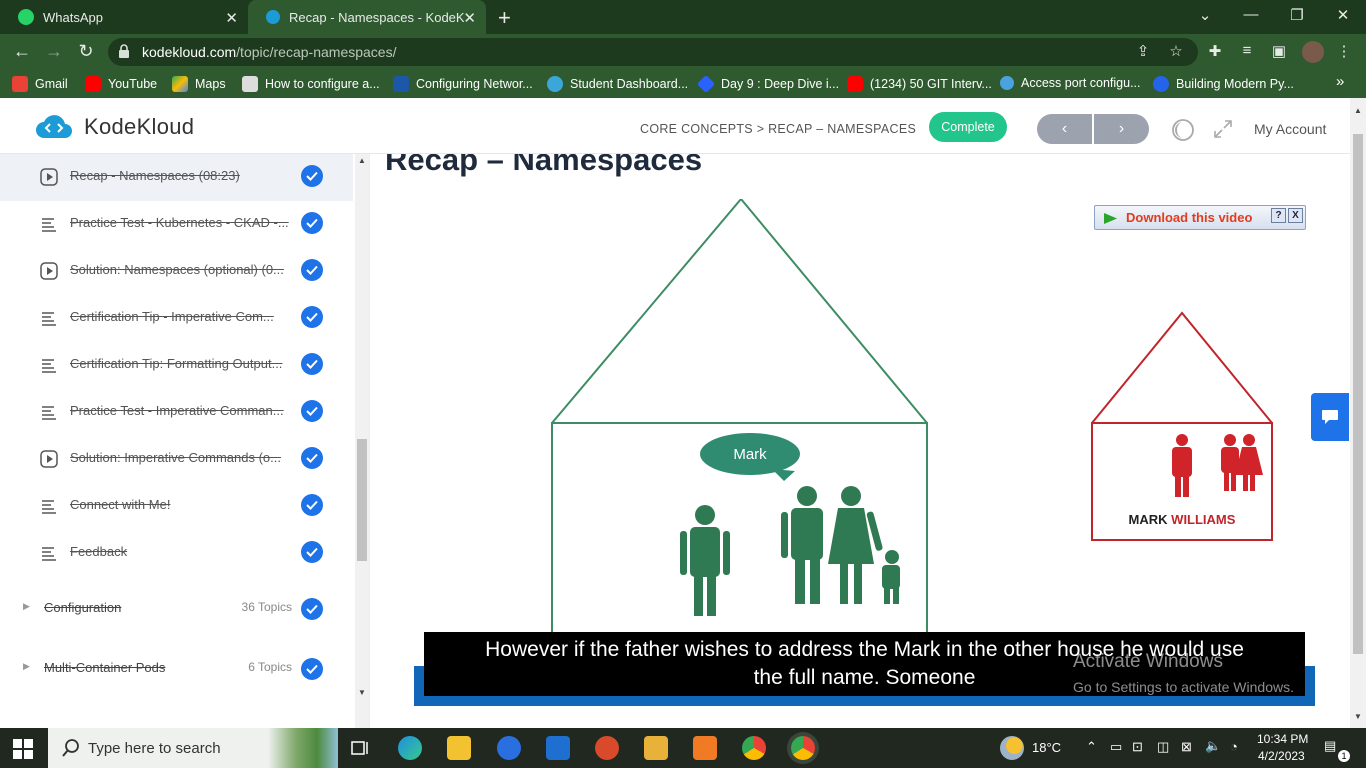 This screenshot has height=768, width=1366. Describe the element at coordinates (555, 84) in the screenshot. I see `cloud-icon` at that location.